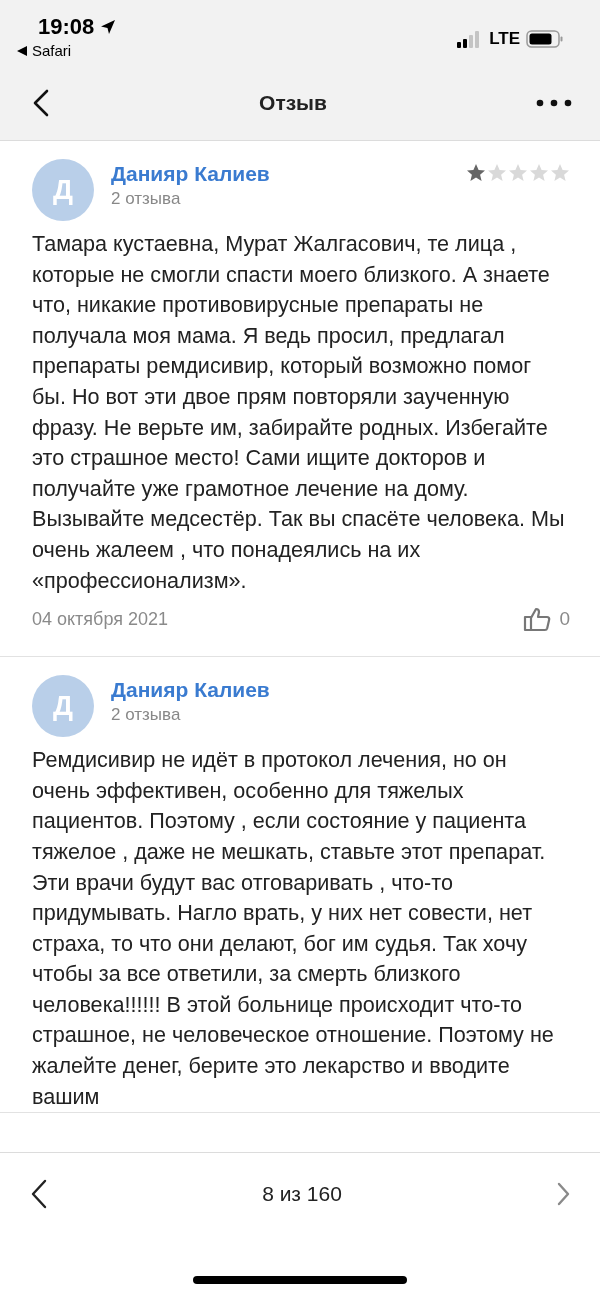  What do you see at coordinates (293, 103) in the screenshot?
I see `page-title: Отзыв` at bounding box center [293, 103].